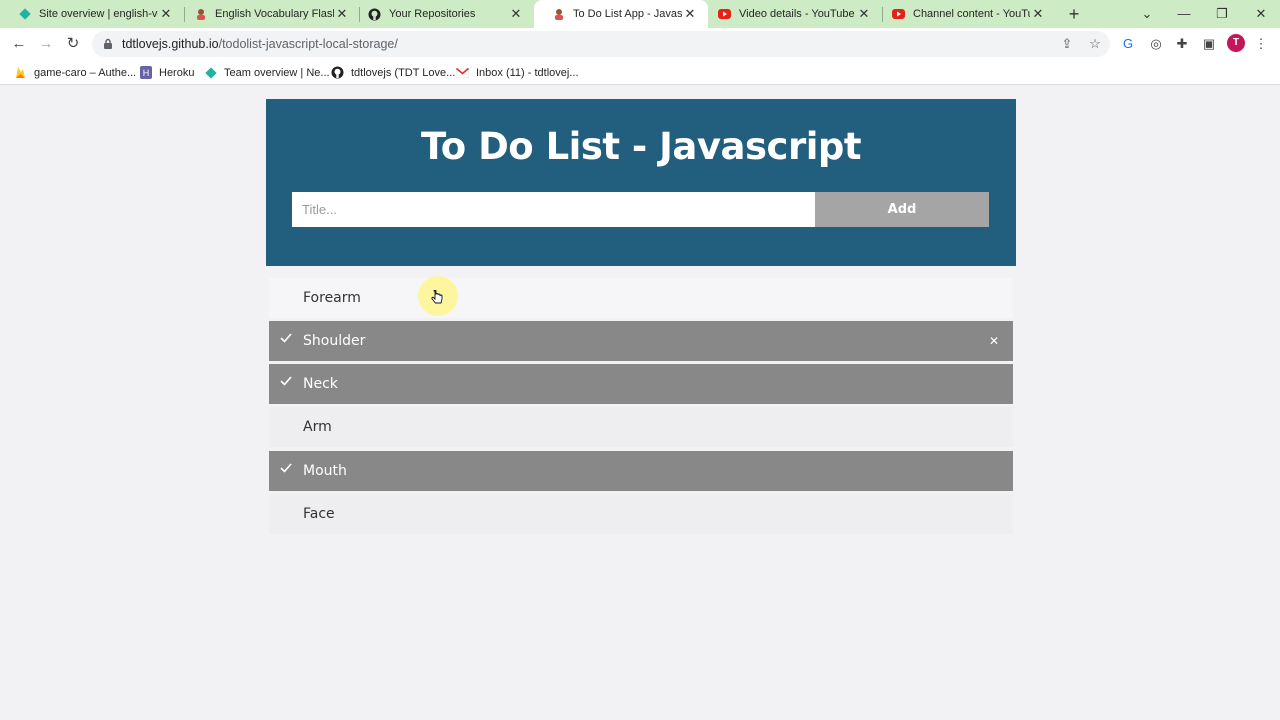  I want to click on reload-icon: ↻, so click(73, 44).